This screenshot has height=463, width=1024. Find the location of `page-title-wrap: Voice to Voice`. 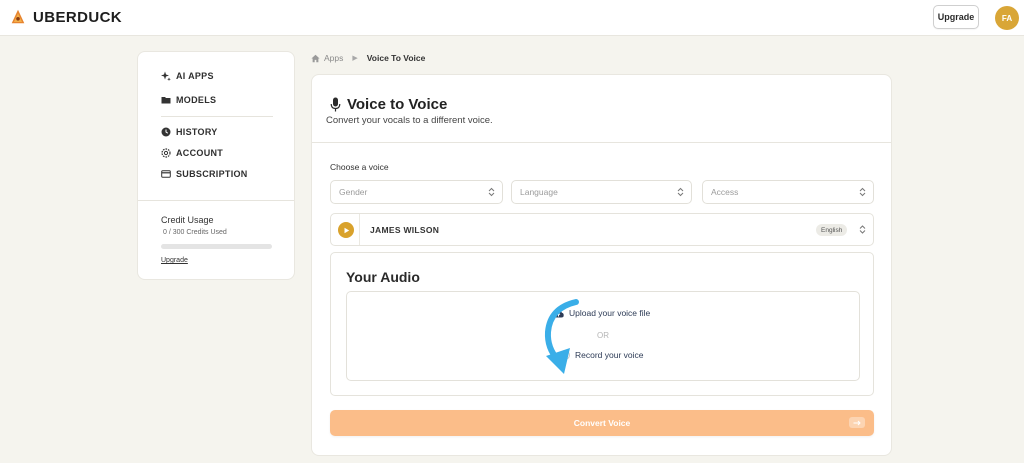

page-title-wrap: Voice to Voice is located at coordinates (388, 104).